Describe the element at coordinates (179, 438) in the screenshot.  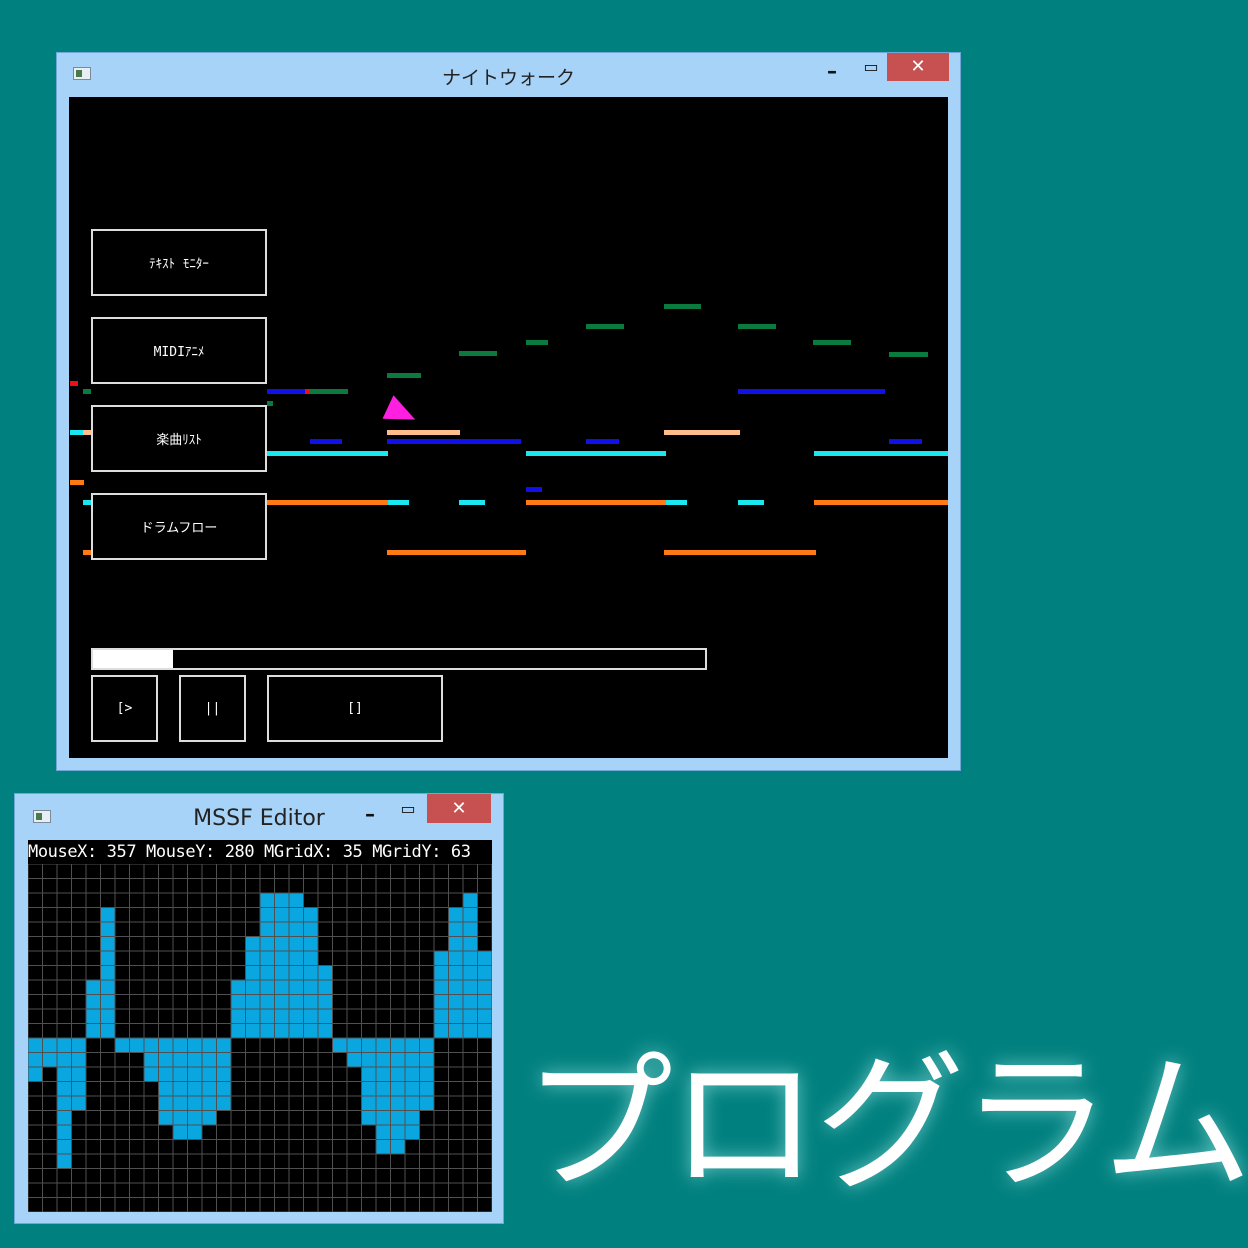
I see `song-list-button: 楽曲ﾘｽﾄ` at that location.